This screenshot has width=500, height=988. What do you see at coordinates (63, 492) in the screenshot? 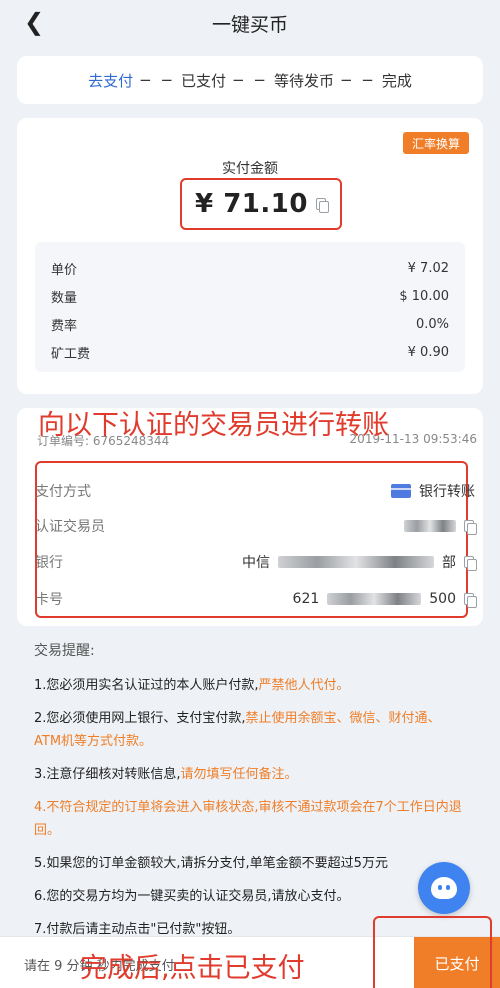
I see `pay-method-label: 支付方式` at bounding box center [63, 492].